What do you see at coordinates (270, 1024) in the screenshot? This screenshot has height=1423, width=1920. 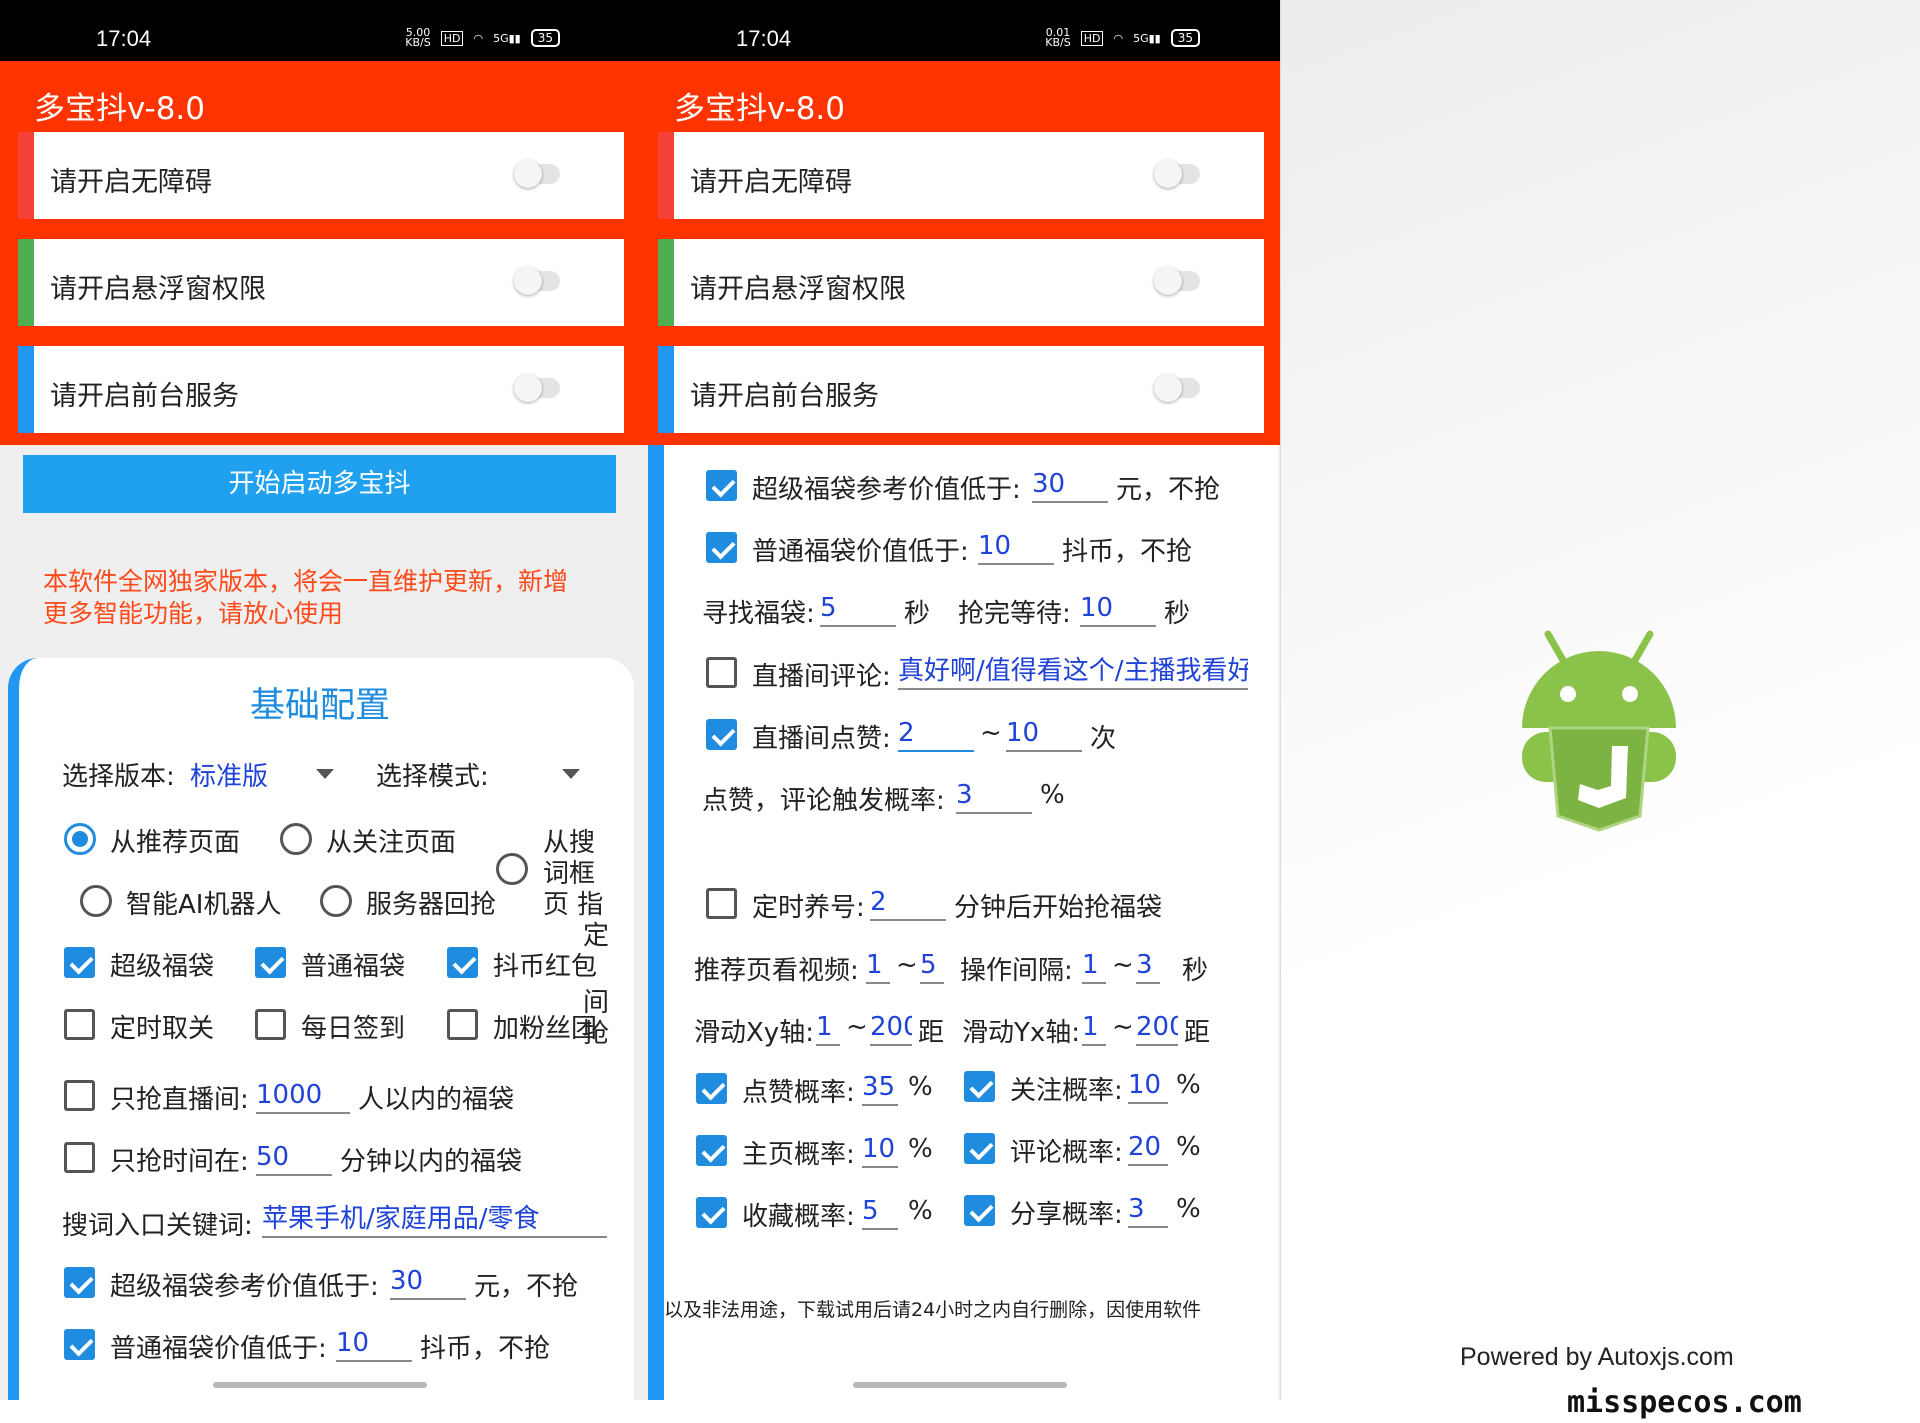 I see `checkbox-daily-signin` at bounding box center [270, 1024].